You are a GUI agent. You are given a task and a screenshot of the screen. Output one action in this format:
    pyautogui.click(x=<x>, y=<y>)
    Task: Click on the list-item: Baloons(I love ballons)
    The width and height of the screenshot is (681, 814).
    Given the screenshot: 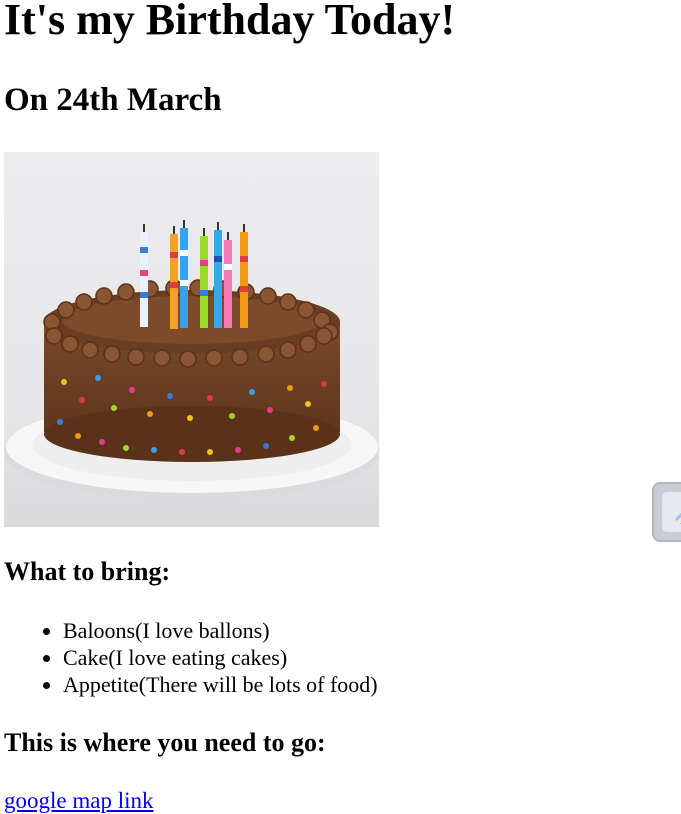 What is the action you would take?
    pyautogui.click(x=372, y=630)
    